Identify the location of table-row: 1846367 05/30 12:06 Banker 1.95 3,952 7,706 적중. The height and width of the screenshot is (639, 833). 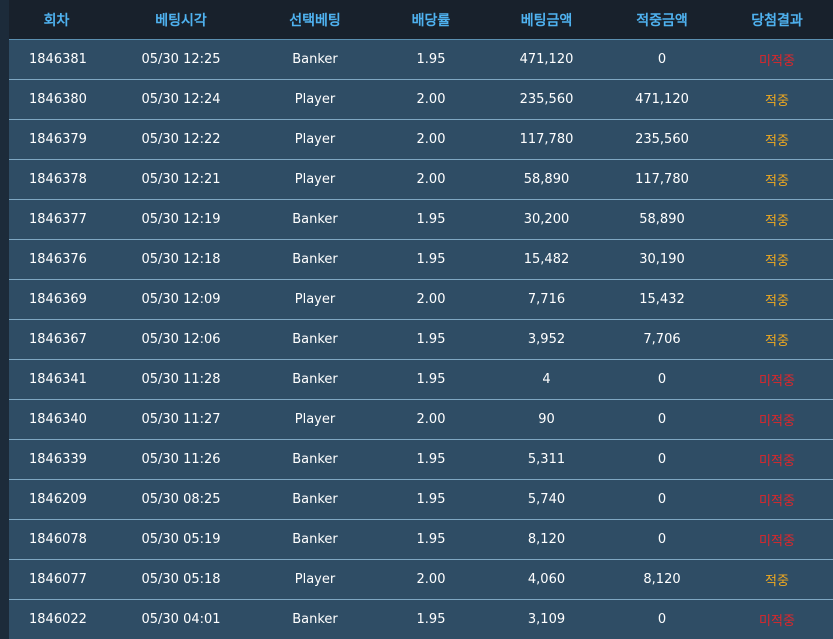
(421, 340).